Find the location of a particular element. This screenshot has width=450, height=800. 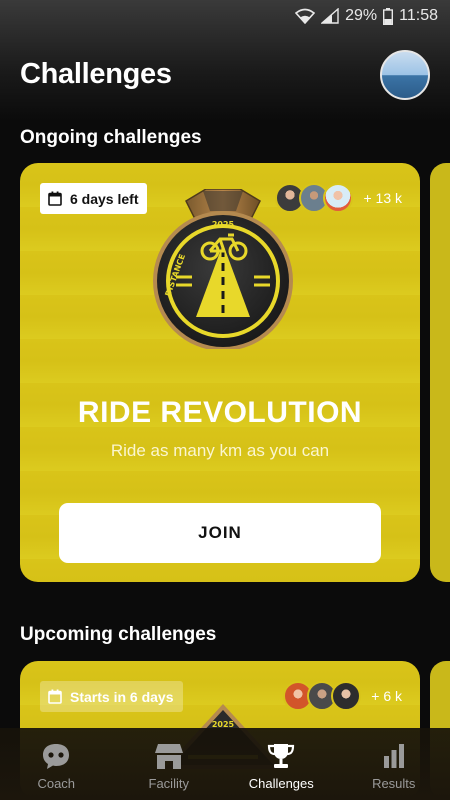

participants: + 6 k is located at coordinates (342, 696).